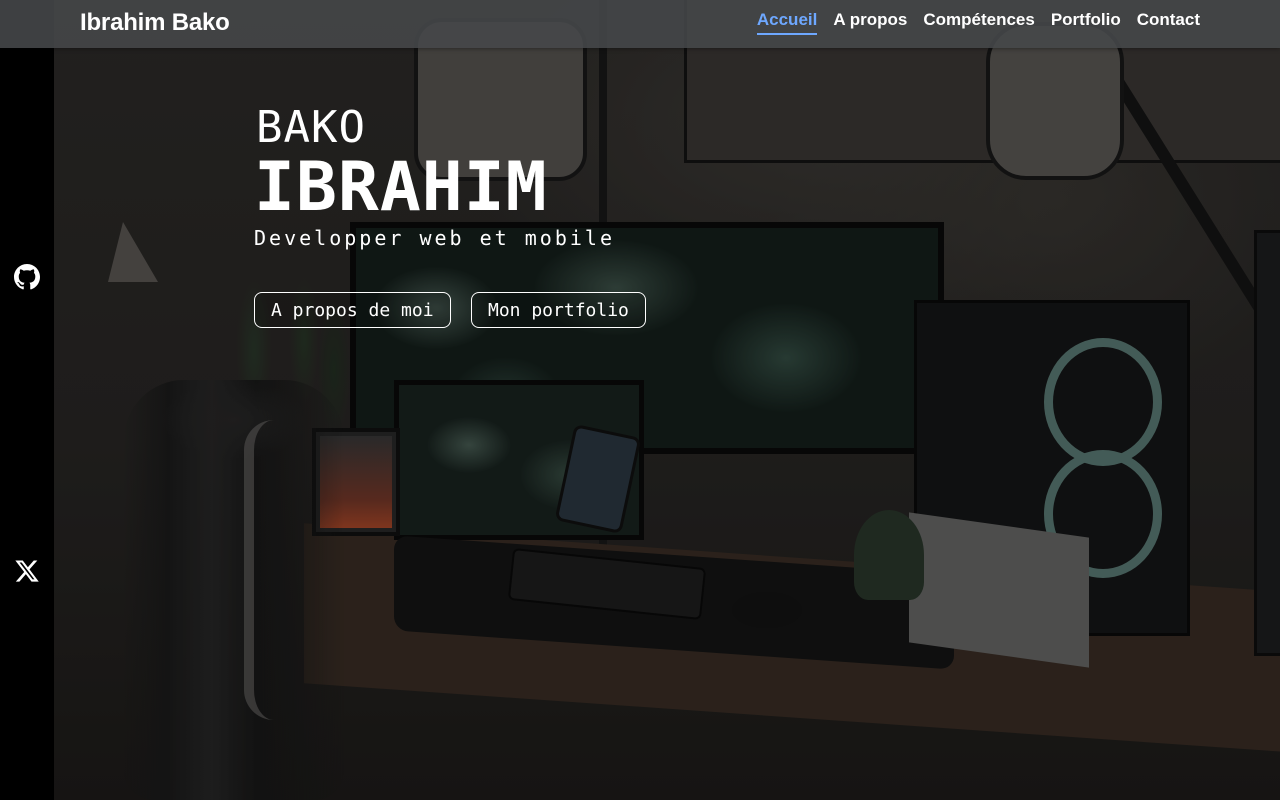 This screenshot has height=800, width=1280. What do you see at coordinates (870, 22) in the screenshot?
I see `nav-link-a-propos: A propos` at bounding box center [870, 22].